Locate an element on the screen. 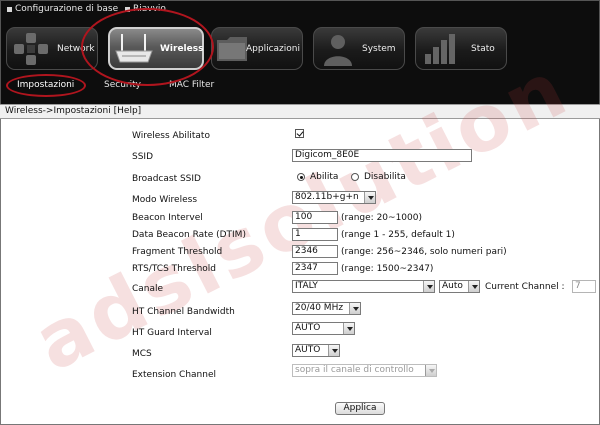 This screenshot has width=600, height=425. modo-wireless-select: 802.11b+g+n is located at coordinates (334, 197).